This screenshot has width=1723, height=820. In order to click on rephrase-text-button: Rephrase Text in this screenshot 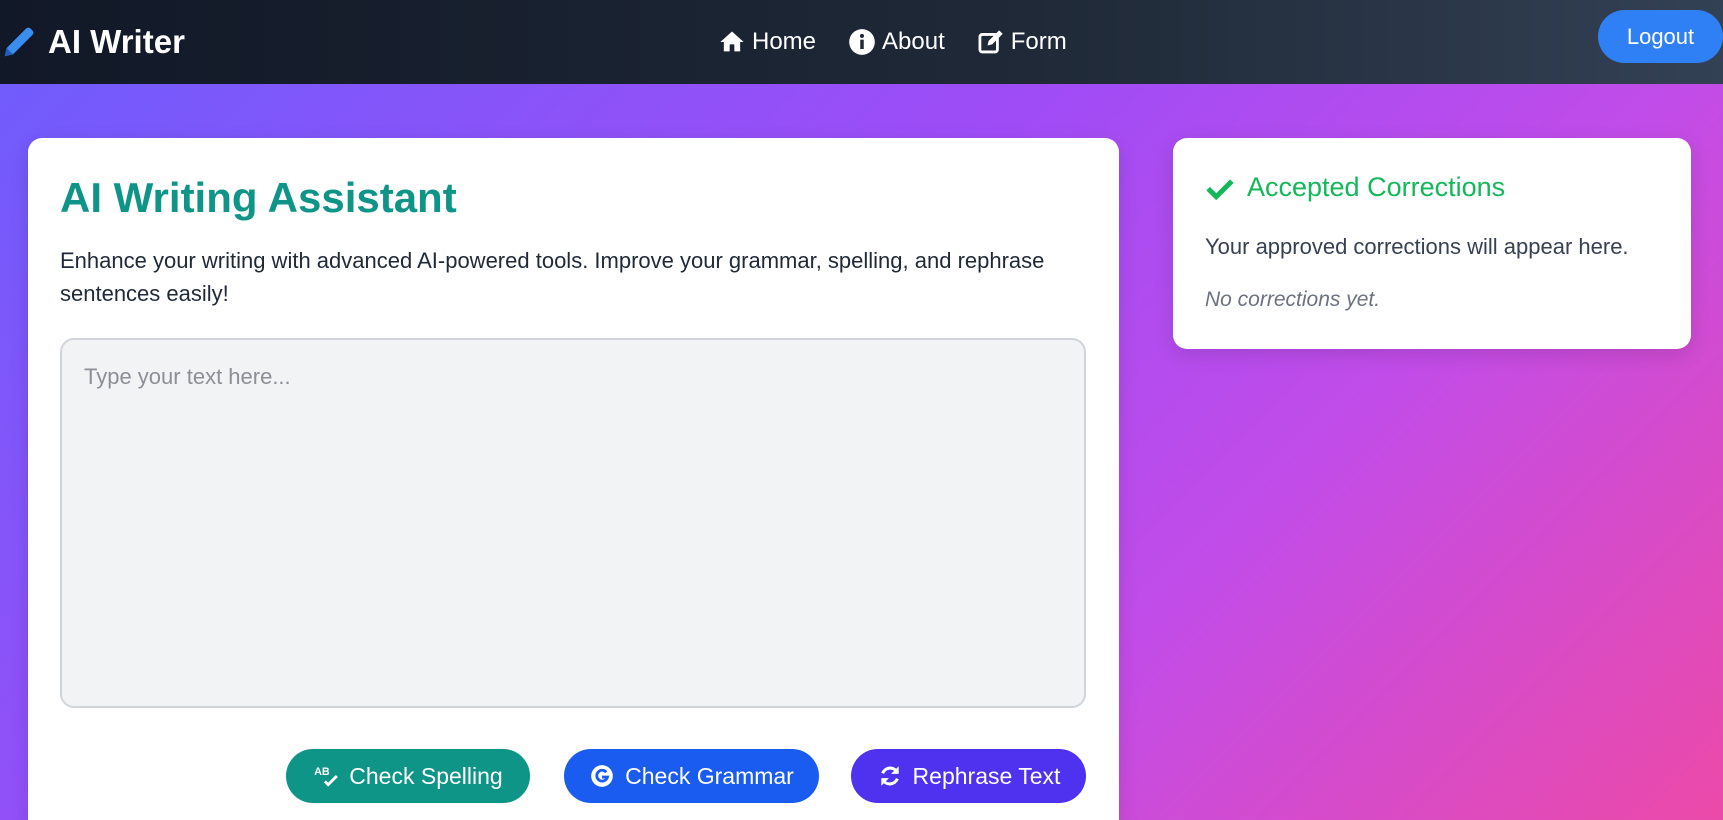, I will do `click(968, 776)`.